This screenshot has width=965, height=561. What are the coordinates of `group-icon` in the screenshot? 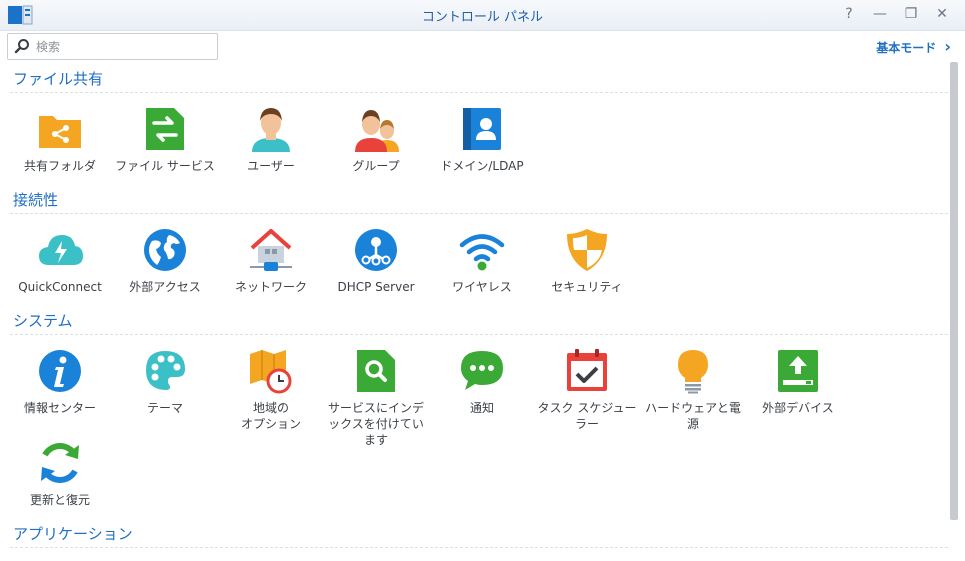 It's located at (377, 131).